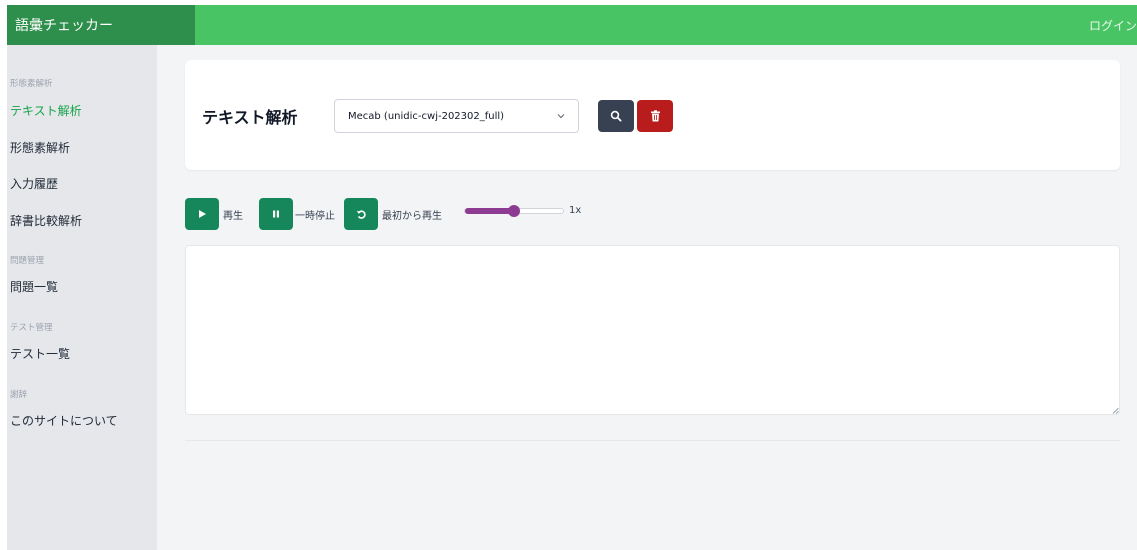 The image size is (1137, 550). What do you see at coordinates (40, 147) in the screenshot?
I see `sidebar-item-morphology: 形態素解析` at bounding box center [40, 147].